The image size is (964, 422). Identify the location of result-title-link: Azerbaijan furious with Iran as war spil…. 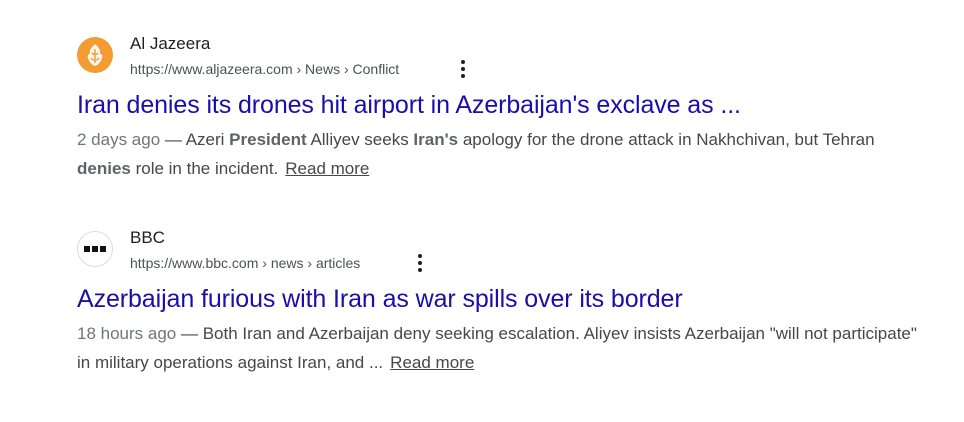
(497, 299).